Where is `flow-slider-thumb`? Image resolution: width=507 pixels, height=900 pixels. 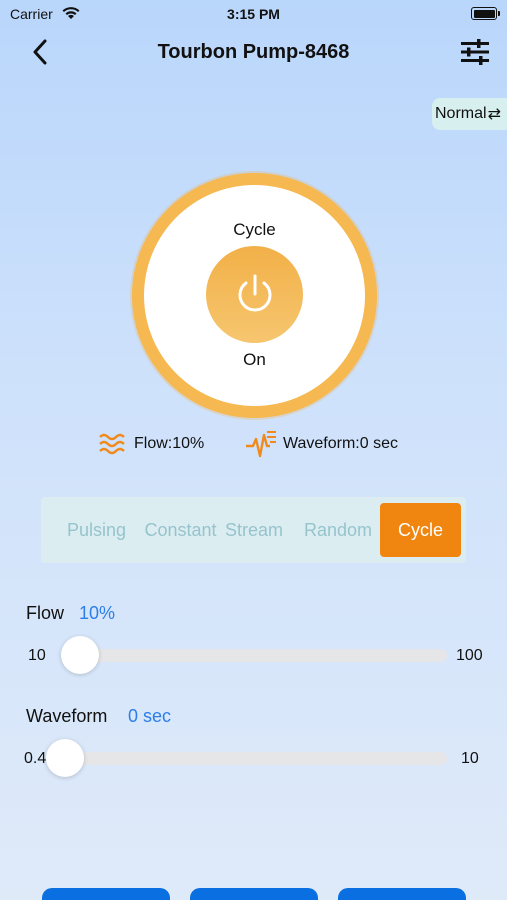
flow-slider-thumb is located at coordinates (80, 655).